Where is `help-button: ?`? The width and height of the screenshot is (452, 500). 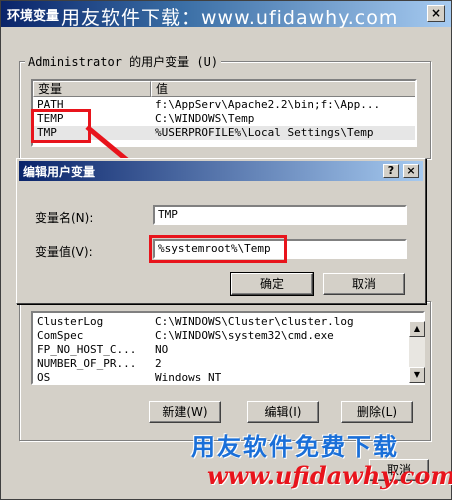 help-button: ? is located at coordinates (391, 171).